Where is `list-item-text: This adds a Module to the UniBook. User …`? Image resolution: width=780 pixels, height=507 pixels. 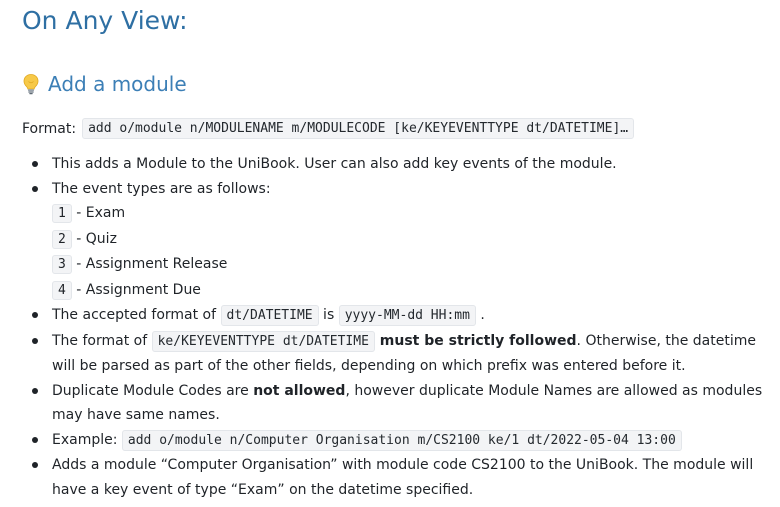
list-item-text: This adds a Module to the UniBook. User … is located at coordinates (334, 164).